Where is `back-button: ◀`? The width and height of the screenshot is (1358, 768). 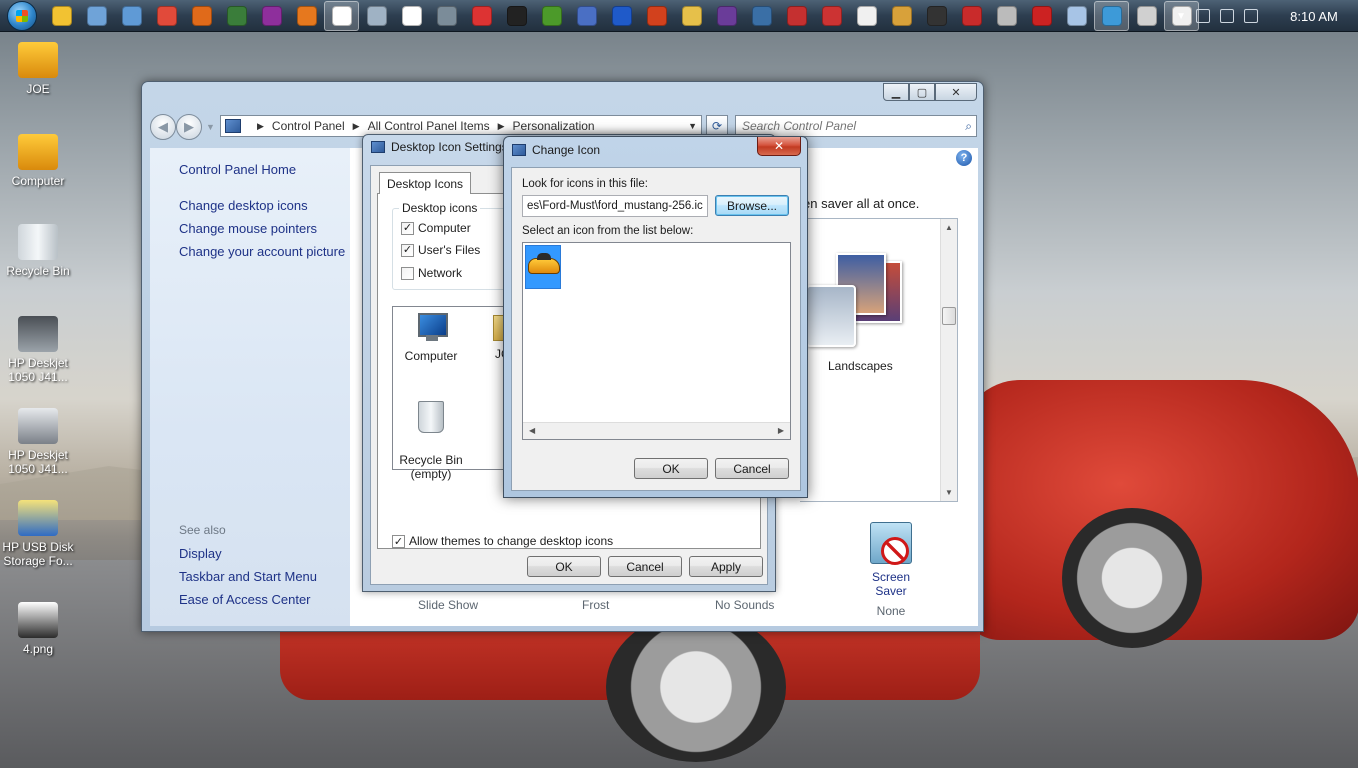 back-button: ◀ is located at coordinates (163, 127).